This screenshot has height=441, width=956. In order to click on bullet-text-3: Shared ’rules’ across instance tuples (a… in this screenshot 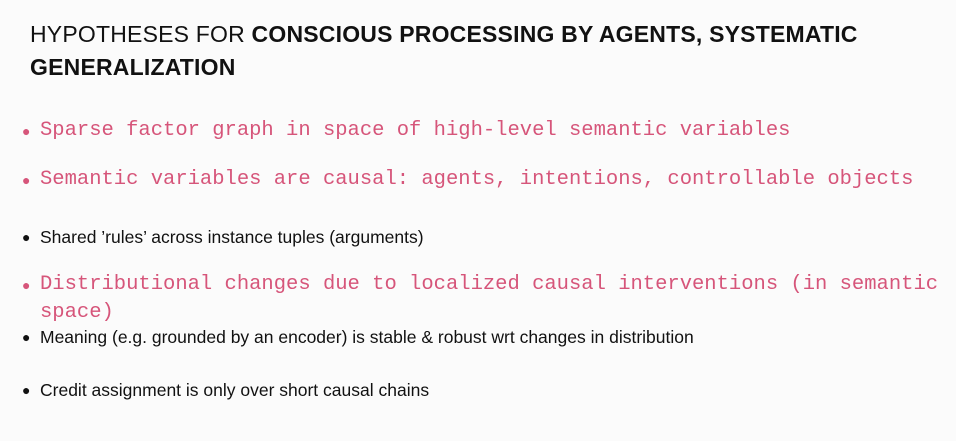, I will do `click(232, 237)`.